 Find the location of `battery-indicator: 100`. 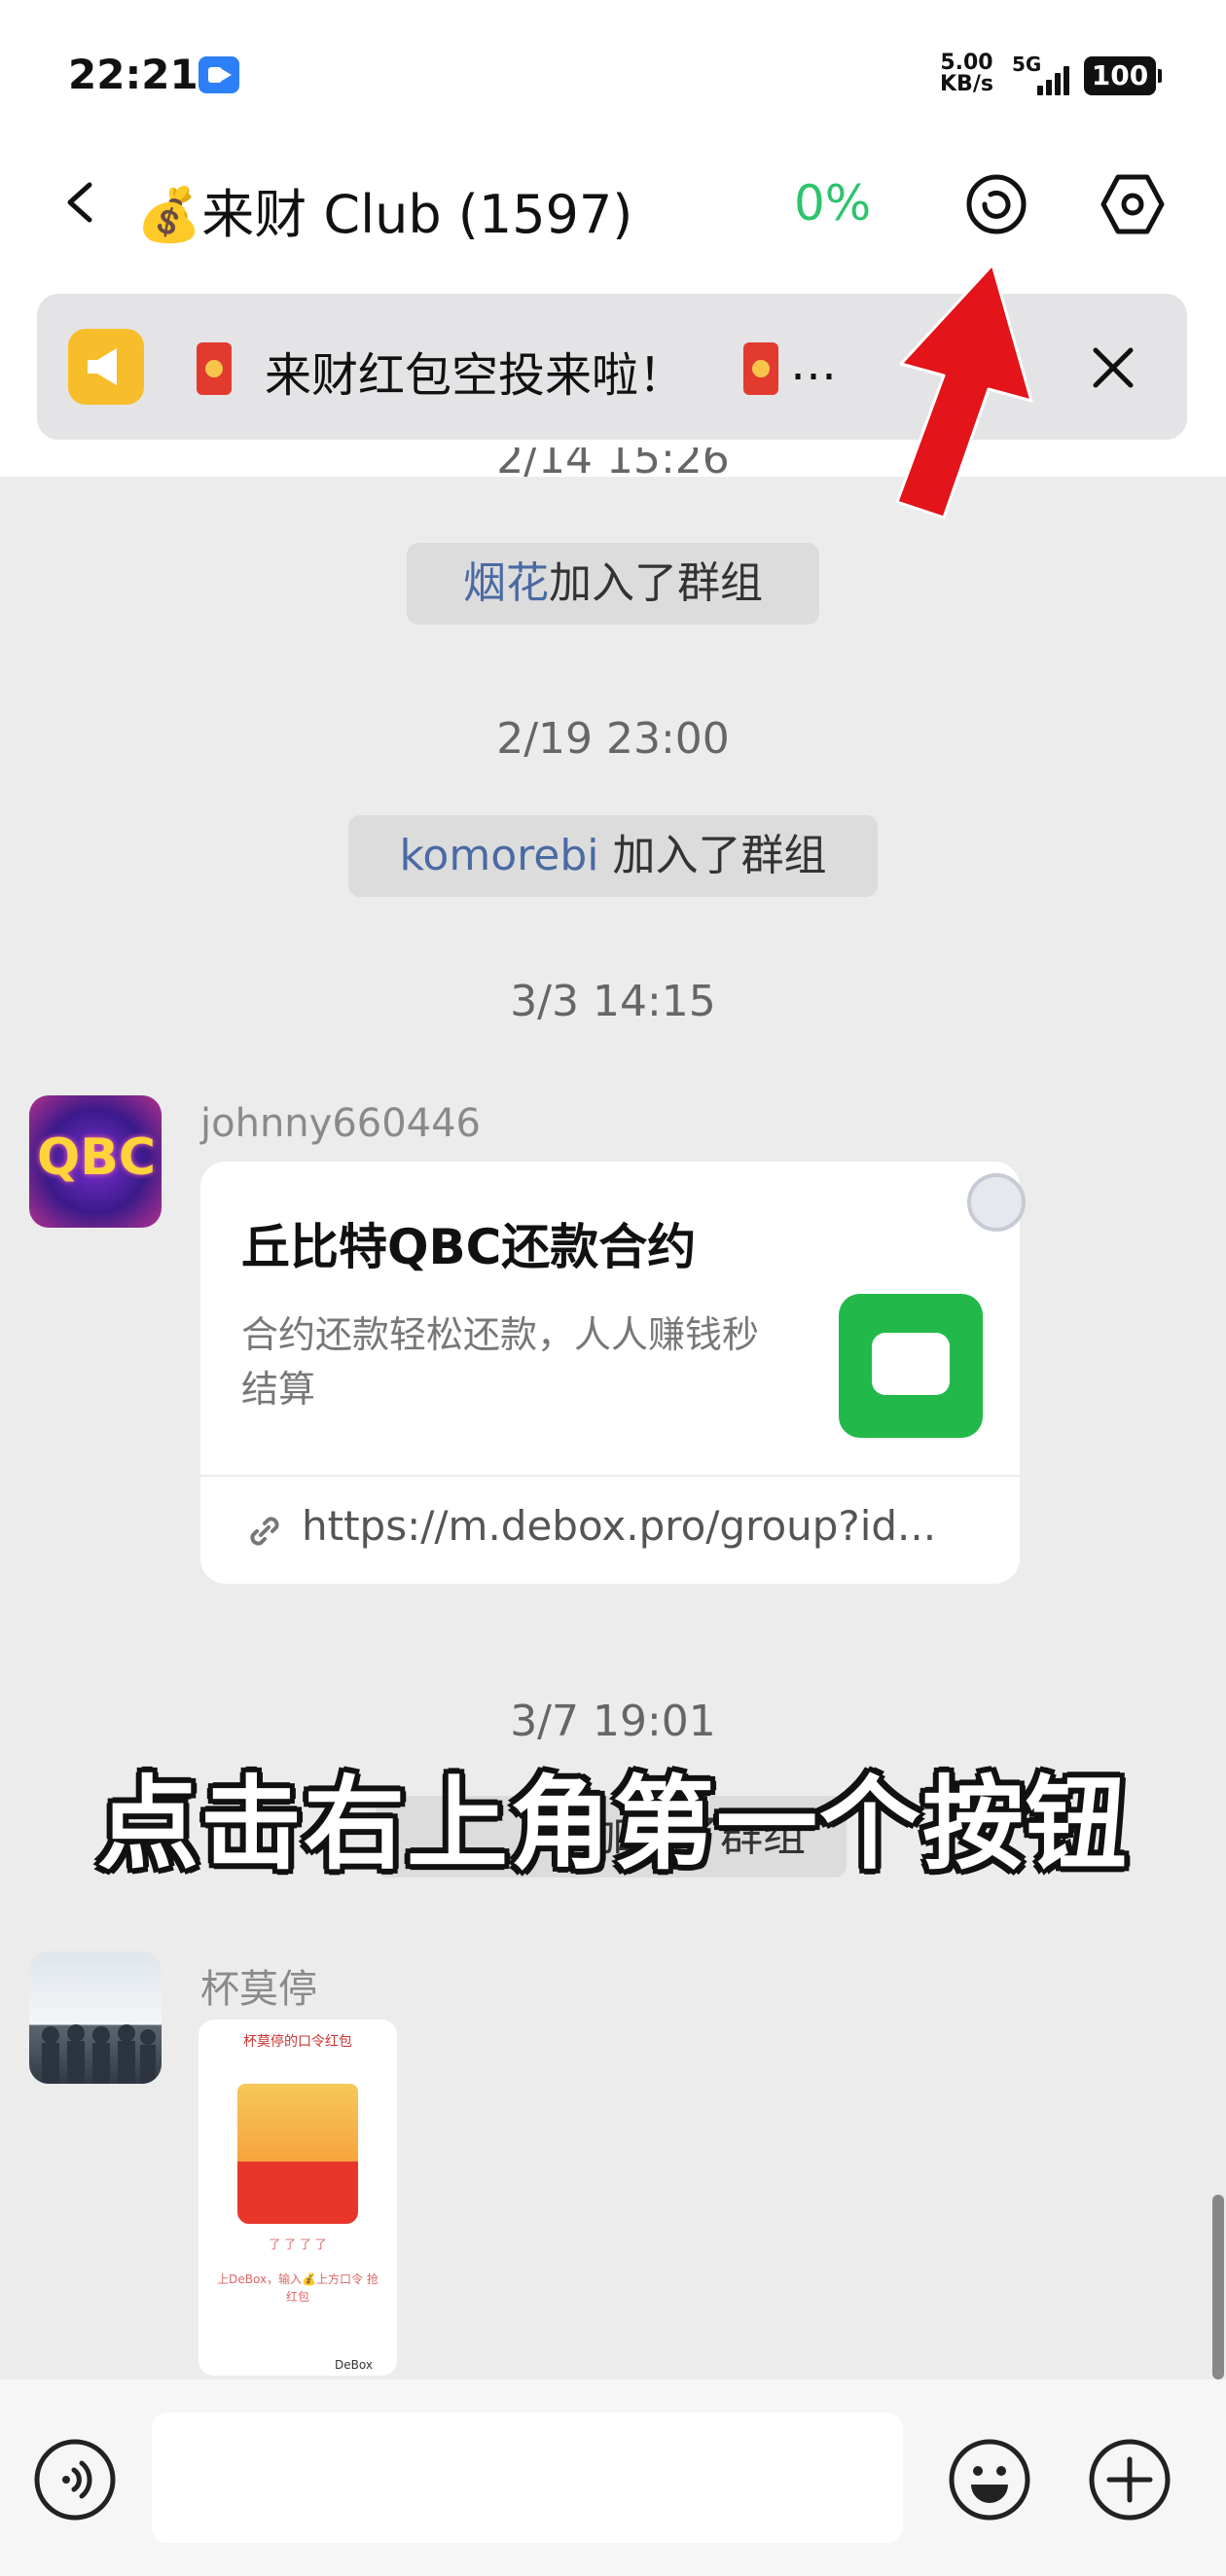

battery-indicator: 100 is located at coordinates (1123, 75).